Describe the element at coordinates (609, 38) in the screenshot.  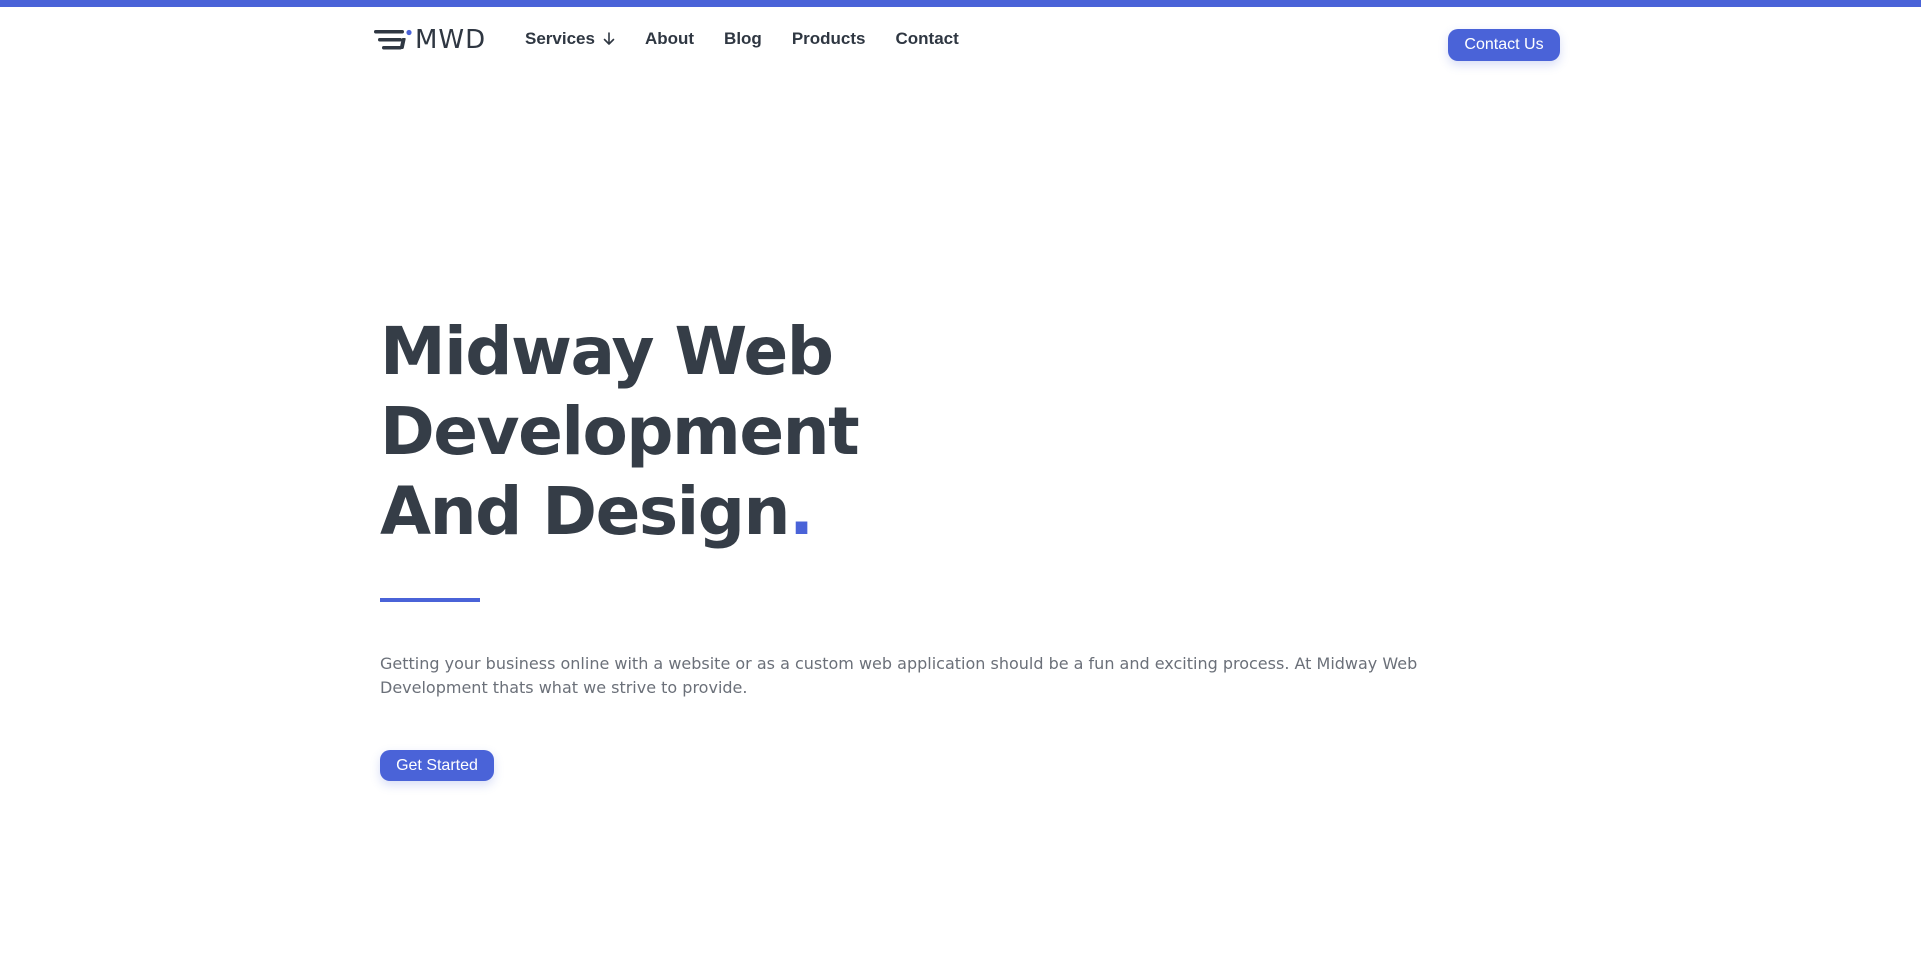
I see `arrow-down-icon` at that location.